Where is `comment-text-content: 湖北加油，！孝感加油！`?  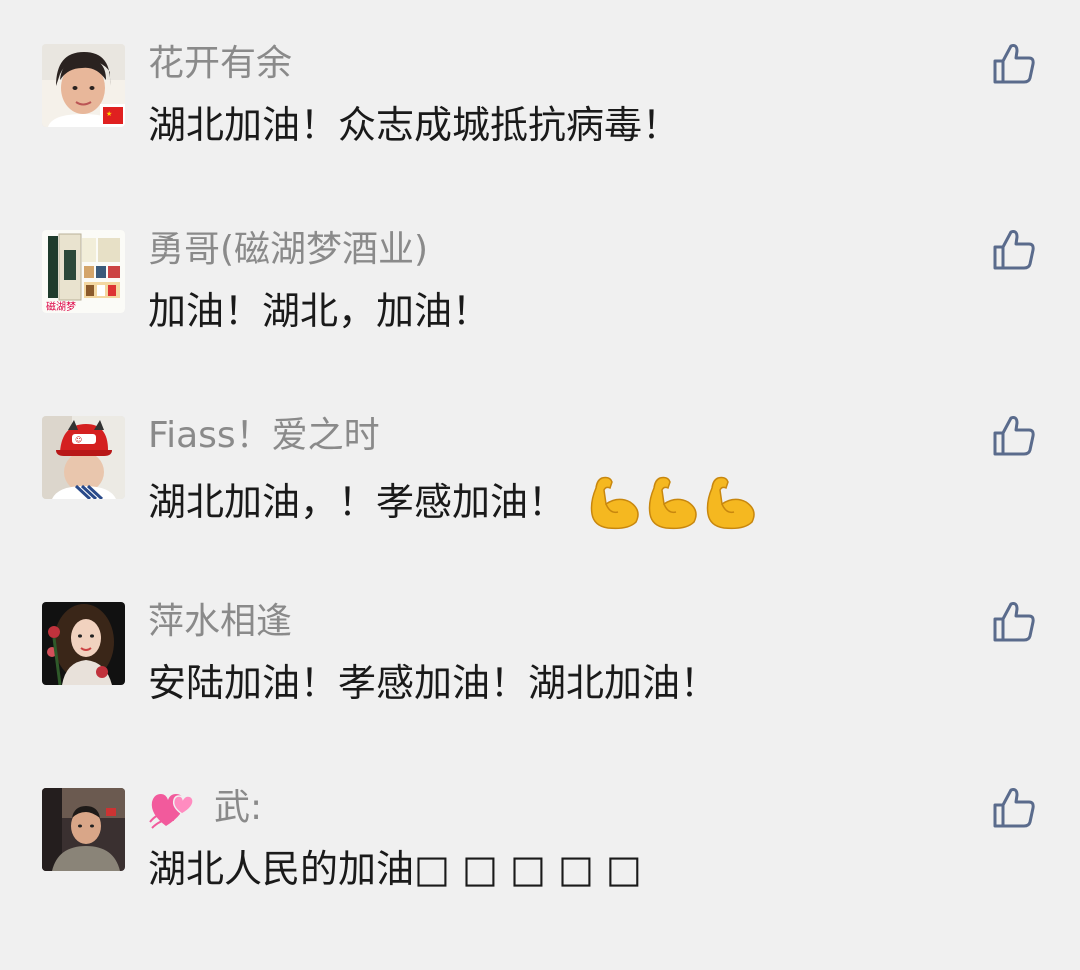 comment-text-content: 湖北加油，！孝感加油！ is located at coordinates (357, 502).